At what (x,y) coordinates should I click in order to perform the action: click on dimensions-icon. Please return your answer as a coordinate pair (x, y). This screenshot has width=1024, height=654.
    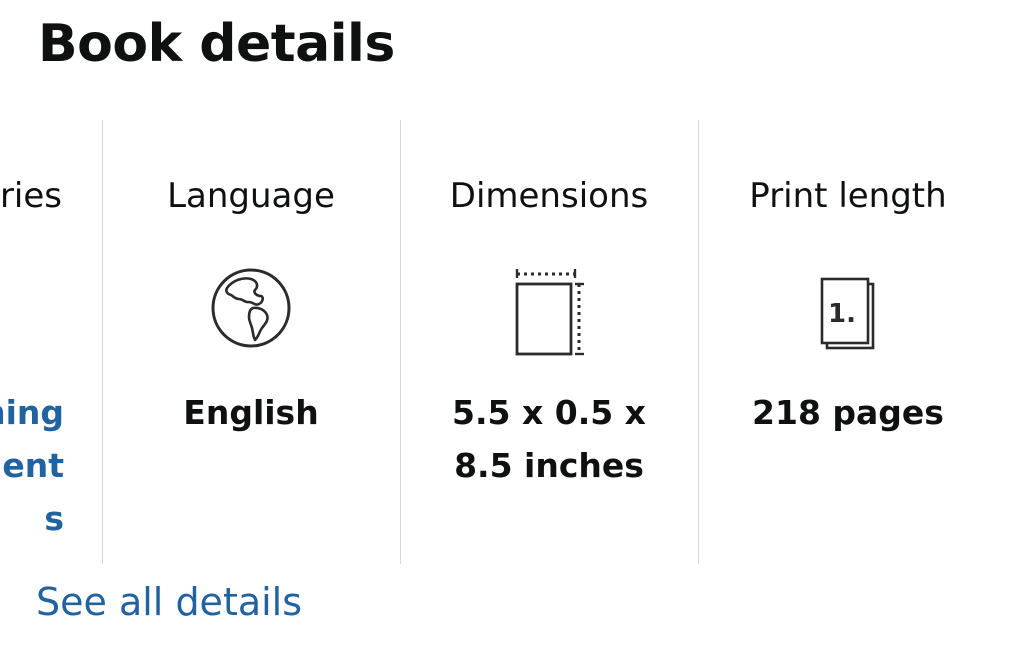
    Looking at the image, I should click on (549, 311).